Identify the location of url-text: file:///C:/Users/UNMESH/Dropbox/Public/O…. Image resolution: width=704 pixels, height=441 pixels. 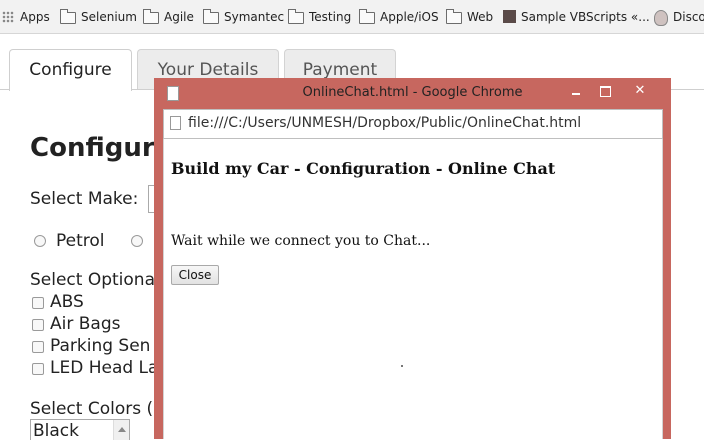
(384, 123).